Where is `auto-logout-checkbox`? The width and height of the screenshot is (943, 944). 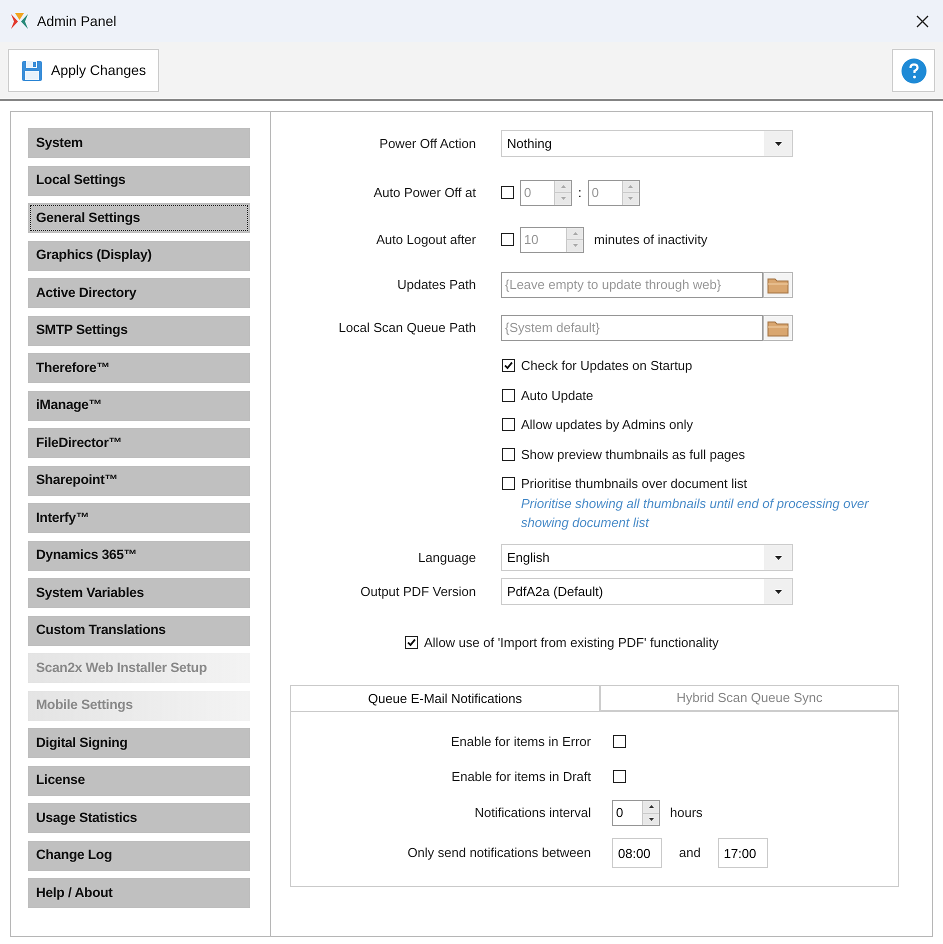
auto-logout-checkbox is located at coordinates (507, 239).